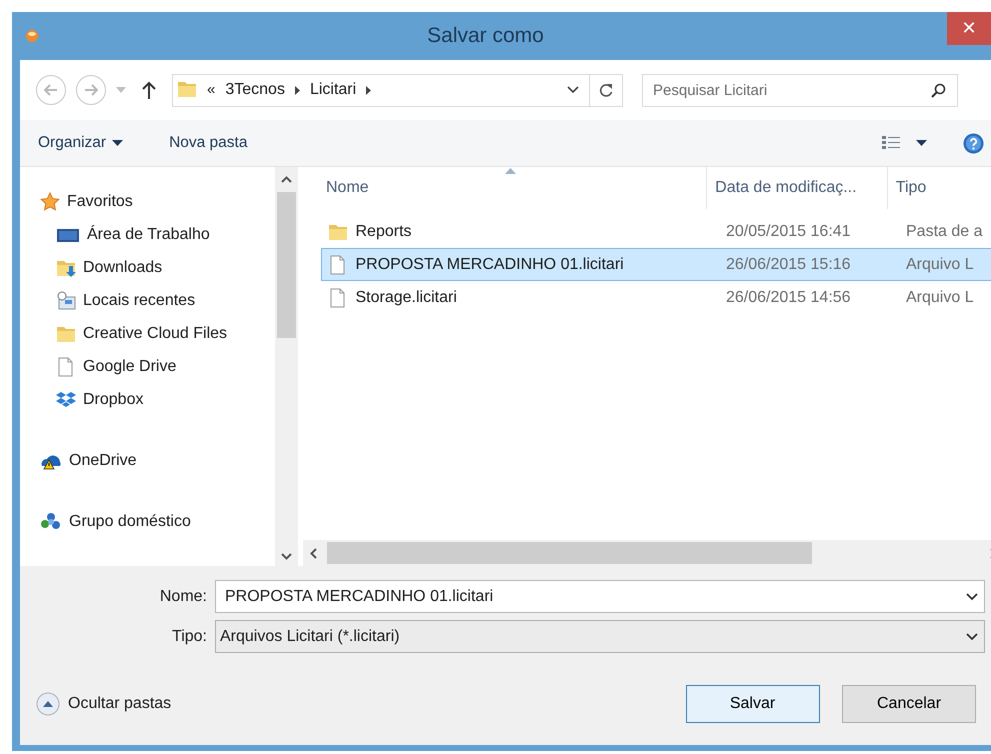 The height and width of the screenshot is (754, 991). I want to click on star-icon, so click(50, 202).